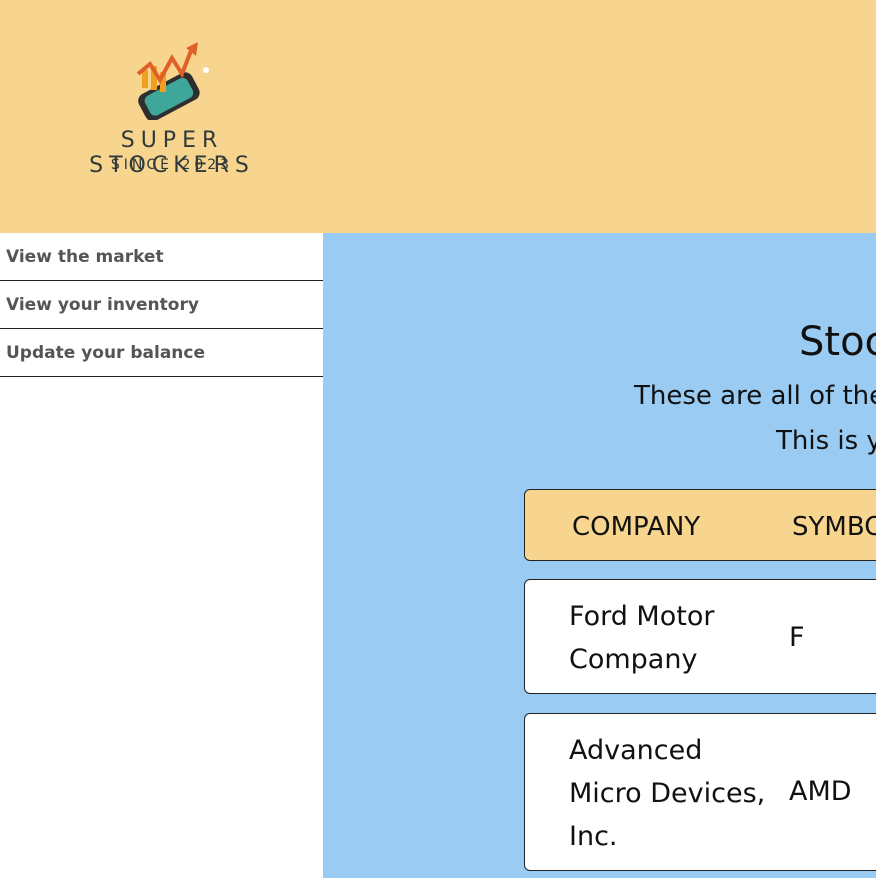 This screenshot has width=876, height=878. What do you see at coordinates (820, 791) in the screenshot?
I see `symbol-cell: AMD` at bounding box center [820, 791].